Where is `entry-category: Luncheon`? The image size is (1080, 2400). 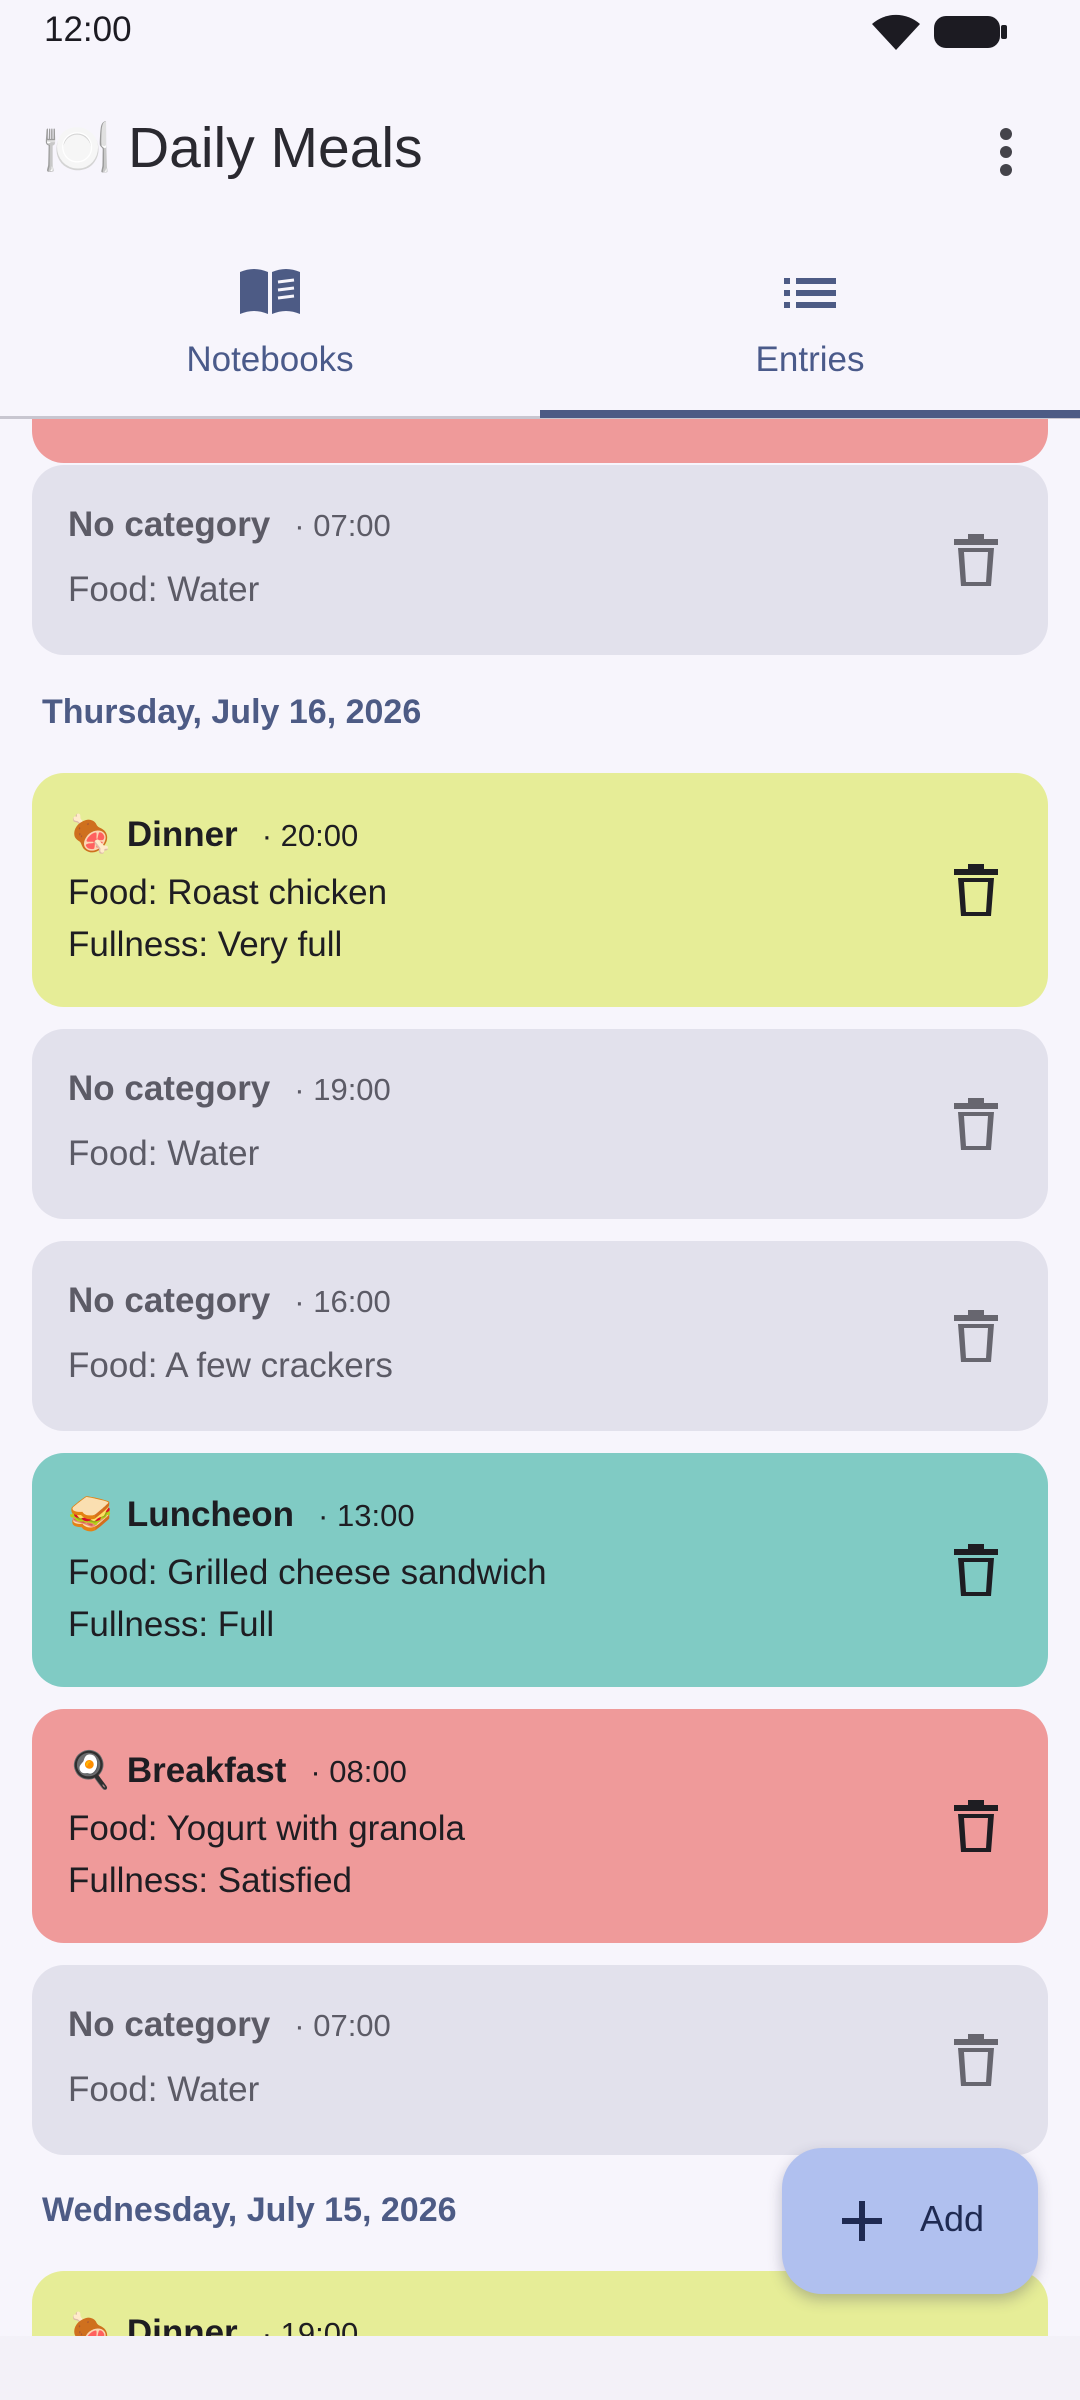 entry-category: Luncheon is located at coordinates (210, 1514).